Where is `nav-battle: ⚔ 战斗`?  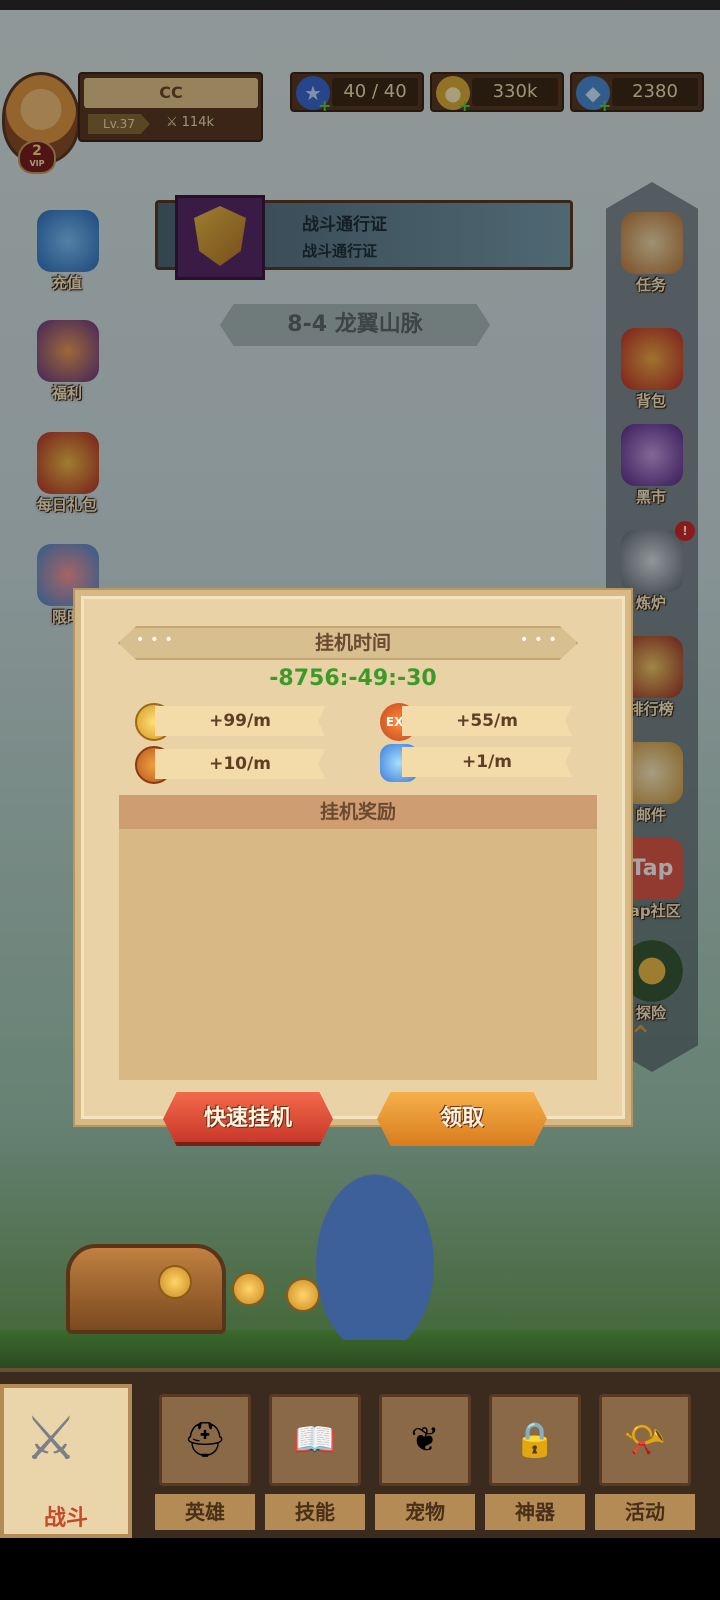
nav-battle: ⚔ 战斗 is located at coordinates (66, 1461).